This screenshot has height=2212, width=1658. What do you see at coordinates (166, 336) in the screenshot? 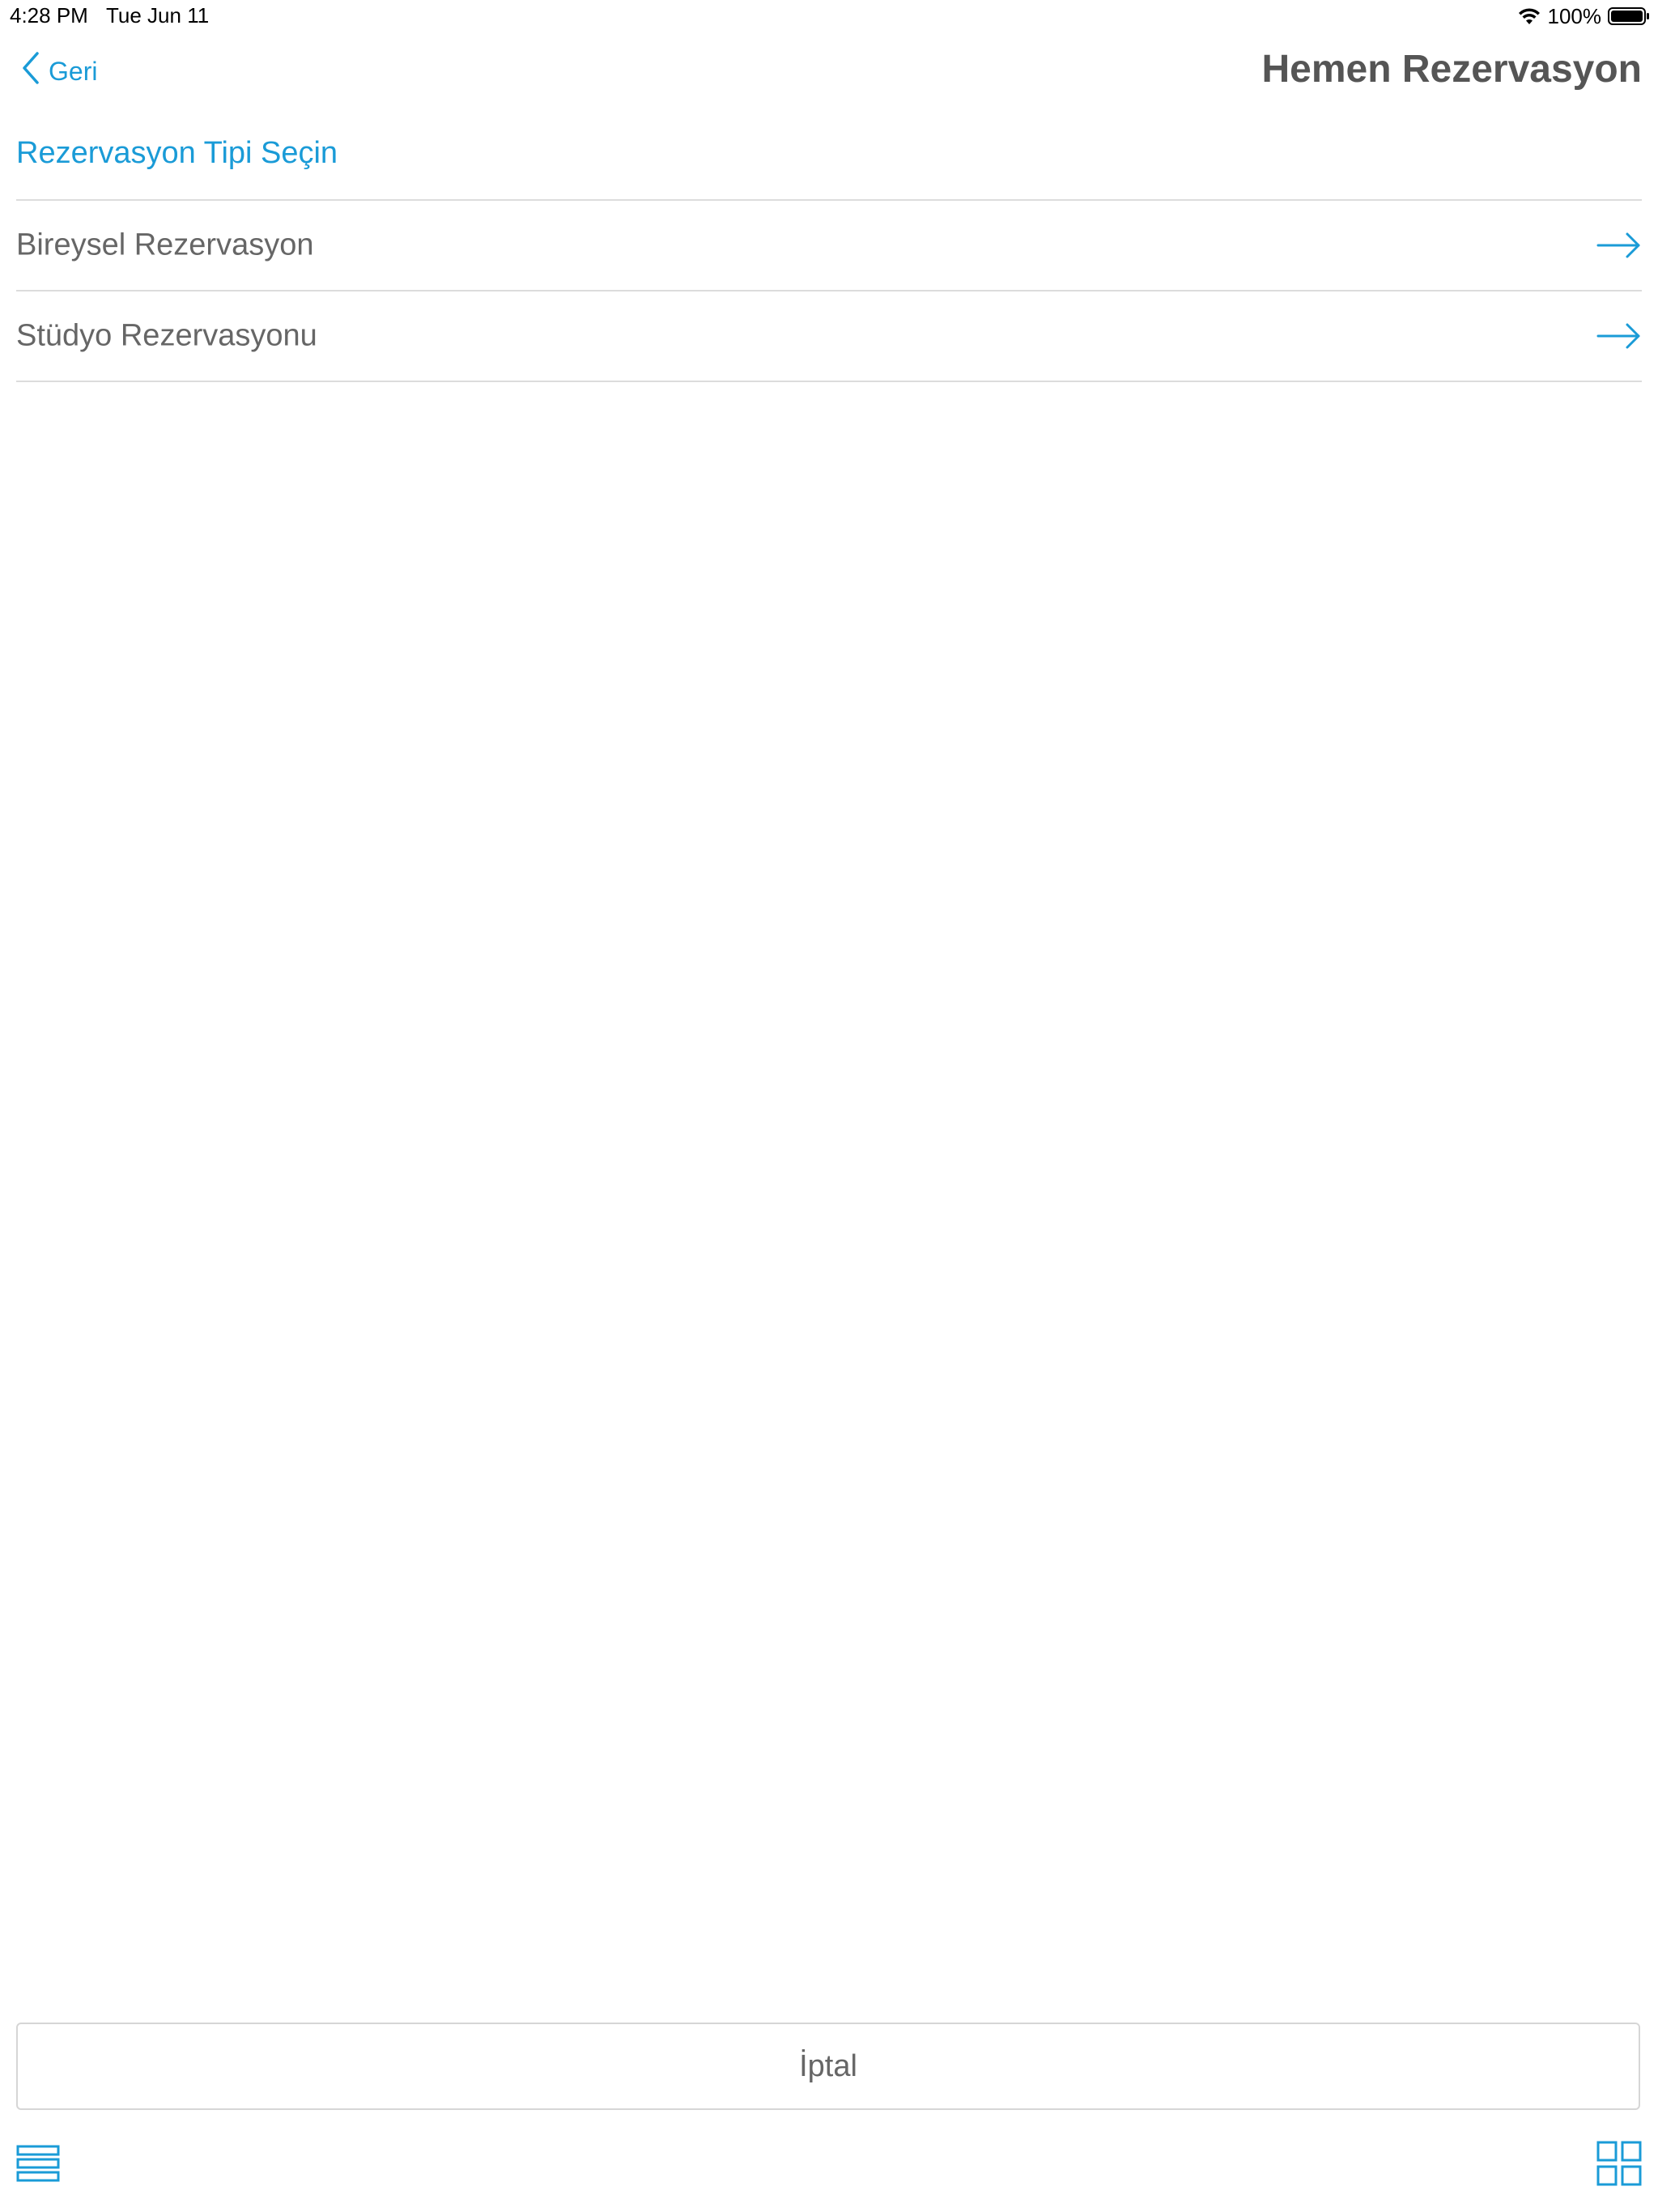
I see `option-label: Stüdyo Rezervasyonu` at bounding box center [166, 336].